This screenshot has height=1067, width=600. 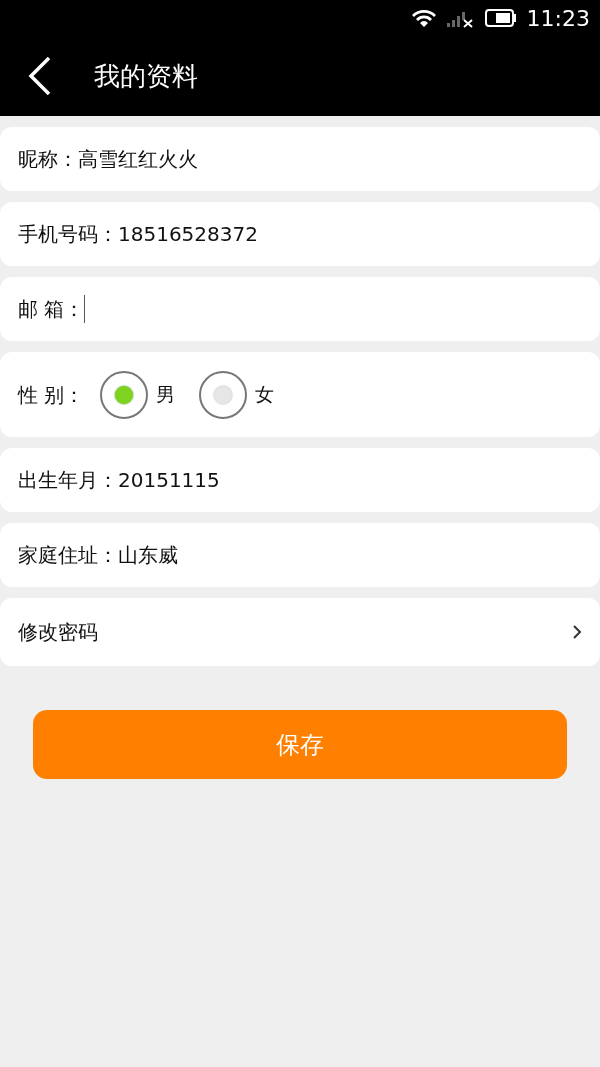 I want to click on radio-label: 女, so click(x=265, y=395).